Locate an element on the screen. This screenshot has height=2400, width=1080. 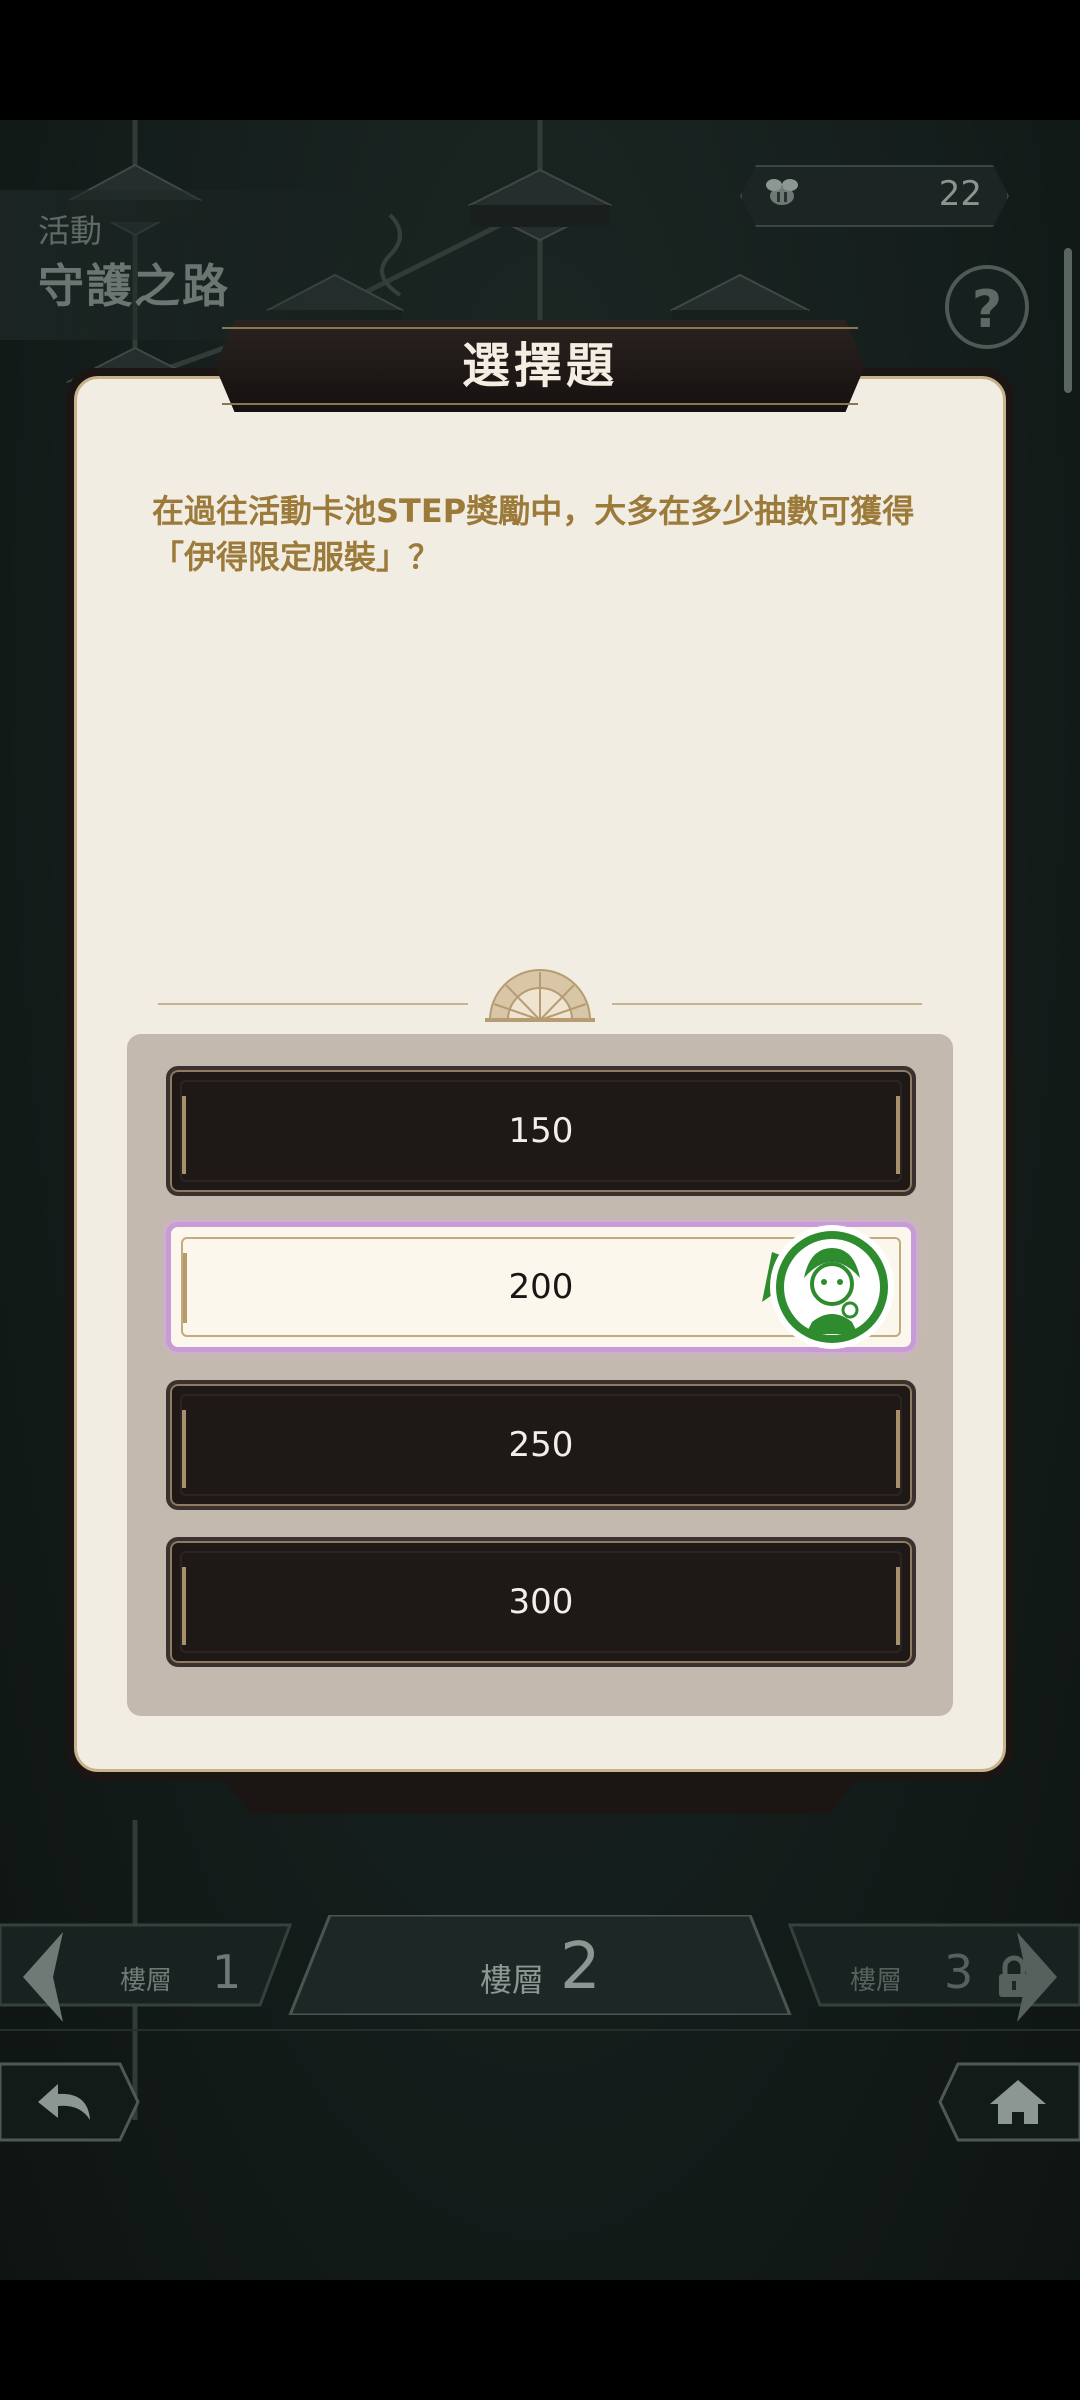
fan-ornament-icon is located at coordinates (540, 995).